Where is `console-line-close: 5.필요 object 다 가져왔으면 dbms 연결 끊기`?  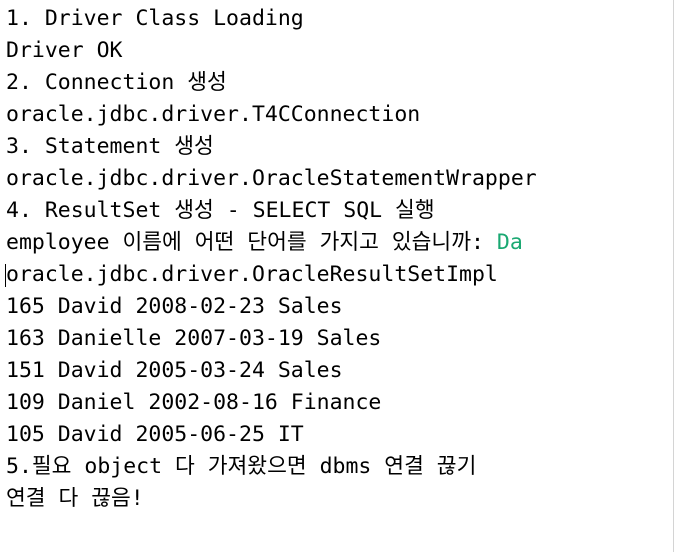
console-line-close: 5.필요 object 다 가져왔으면 dbms 연결 끊기 is located at coordinates (241, 466).